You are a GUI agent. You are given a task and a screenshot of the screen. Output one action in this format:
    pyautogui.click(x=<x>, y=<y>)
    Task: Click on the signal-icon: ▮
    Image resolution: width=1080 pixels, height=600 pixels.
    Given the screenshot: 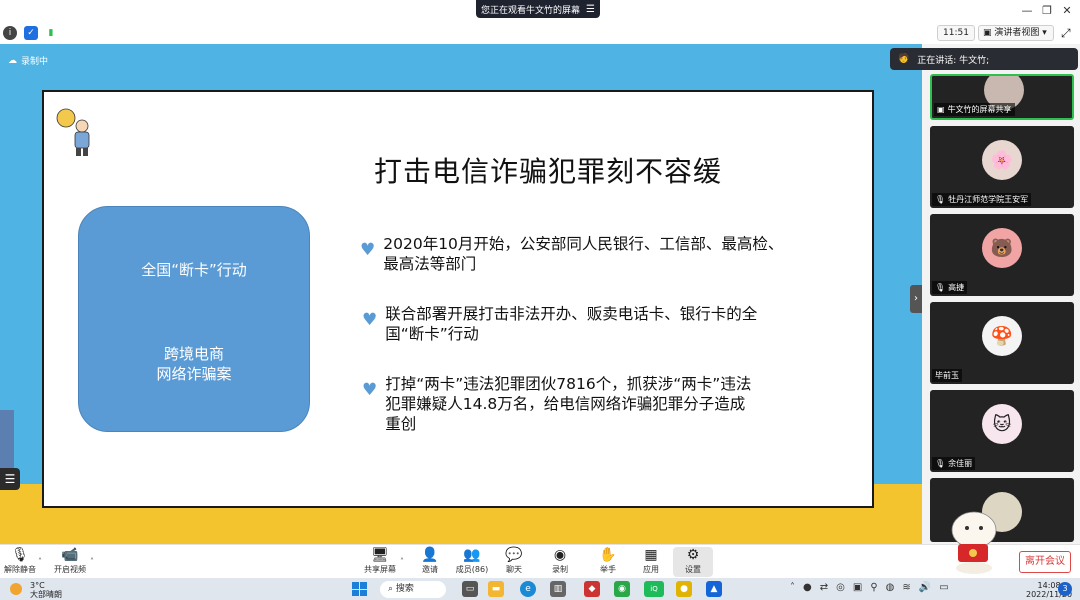 What is the action you would take?
    pyautogui.click(x=51, y=33)
    